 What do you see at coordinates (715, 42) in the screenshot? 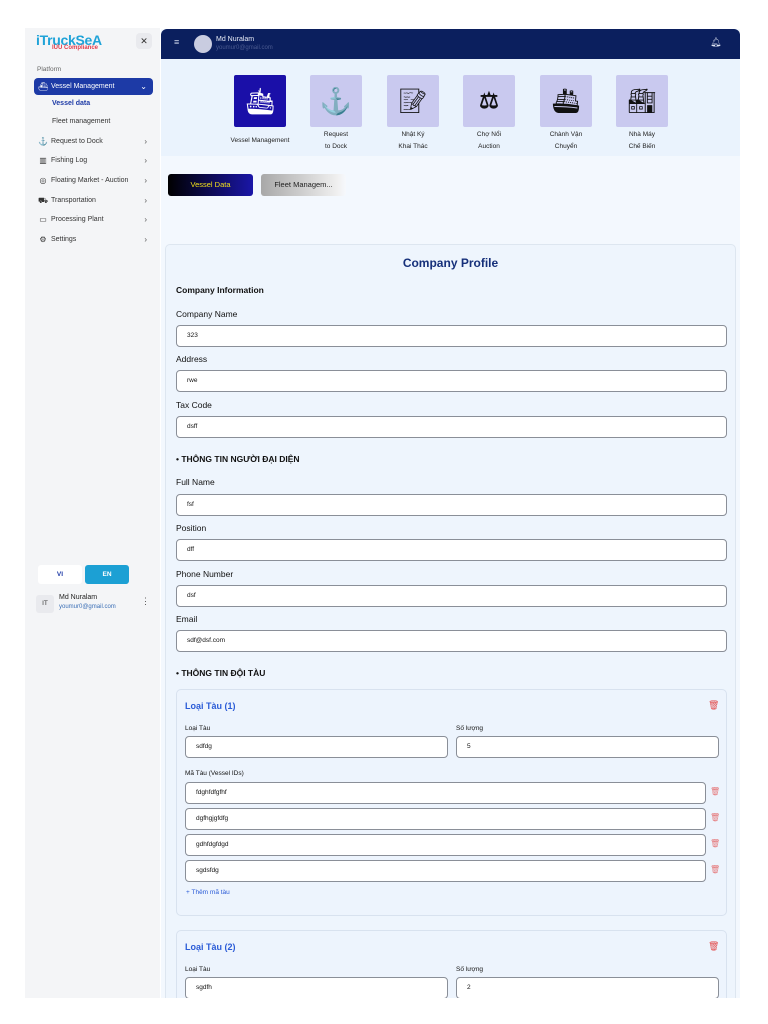
I see `bell-icon: 🔔︎` at bounding box center [715, 42].